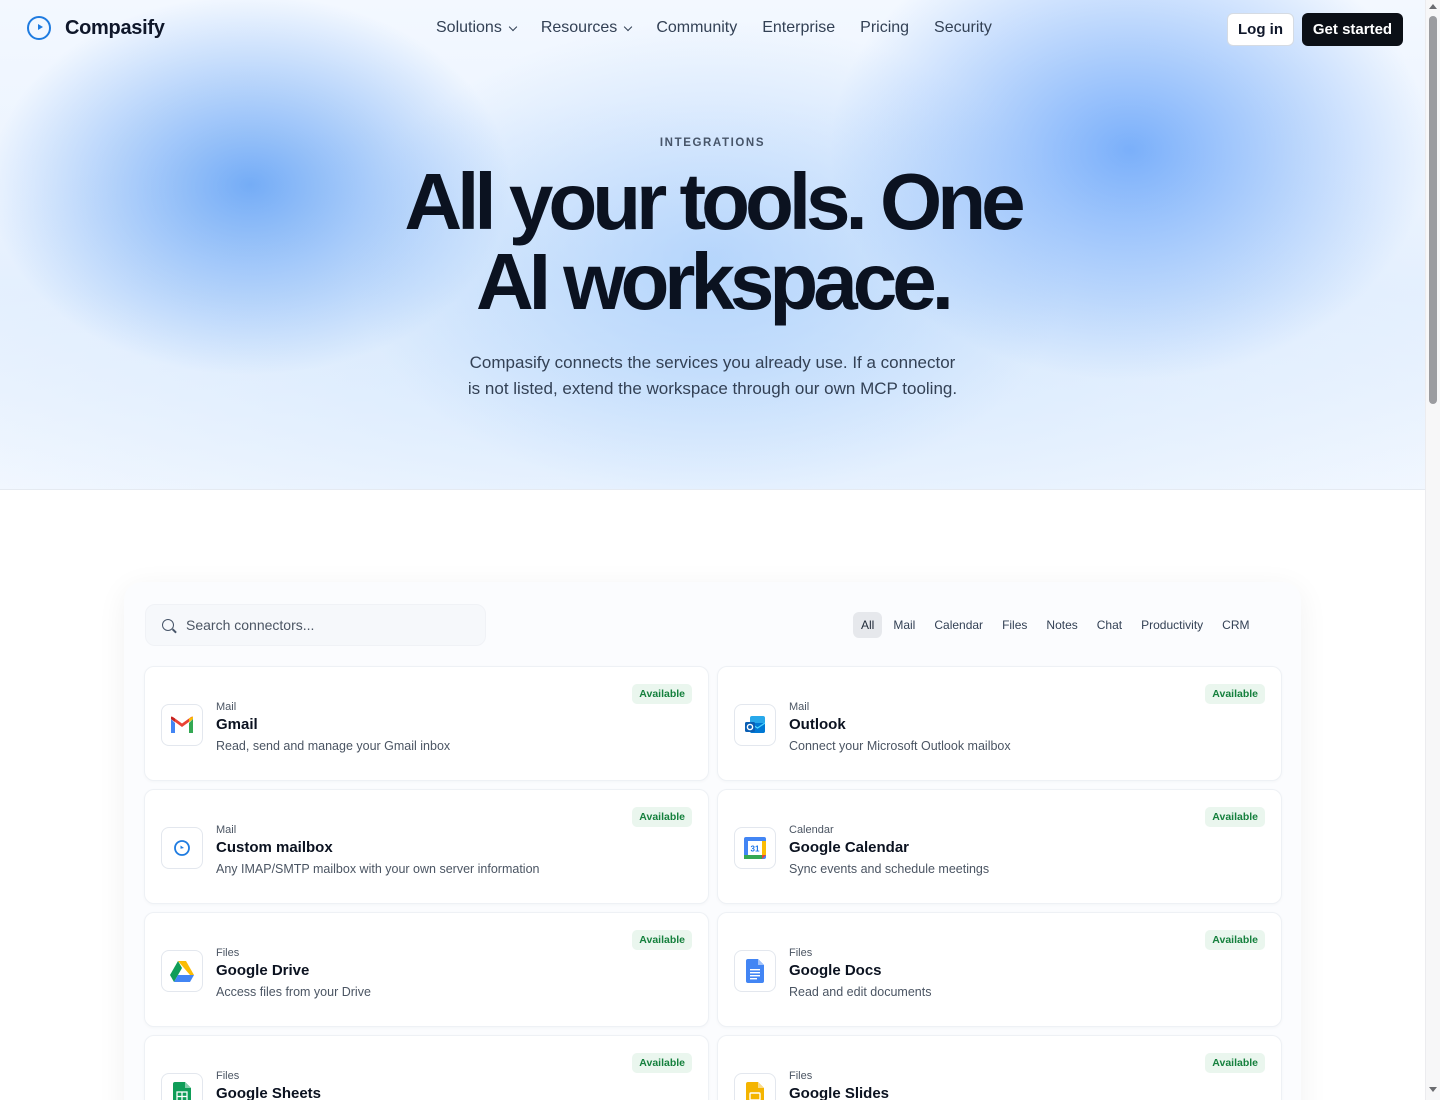  What do you see at coordinates (712, 143) in the screenshot?
I see `section-eyebrow: INTEGRATIONS` at bounding box center [712, 143].